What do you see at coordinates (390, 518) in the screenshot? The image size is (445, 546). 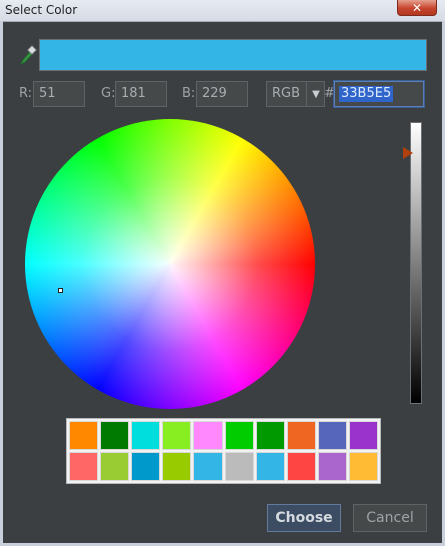 I see `cancel-button: Cancel` at bounding box center [390, 518].